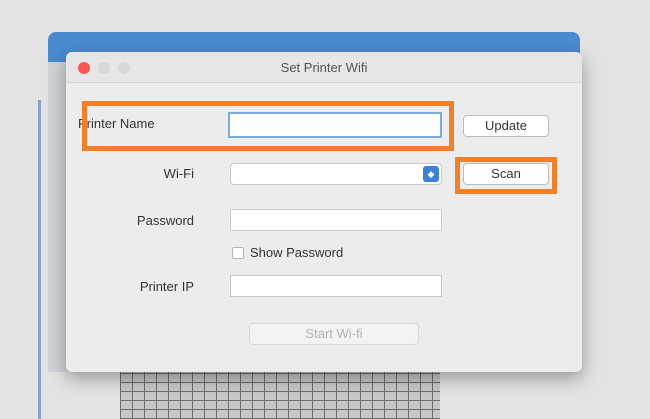  What do you see at coordinates (336, 220) in the screenshot?
I see `password-input` at bounding box center [336, 220].